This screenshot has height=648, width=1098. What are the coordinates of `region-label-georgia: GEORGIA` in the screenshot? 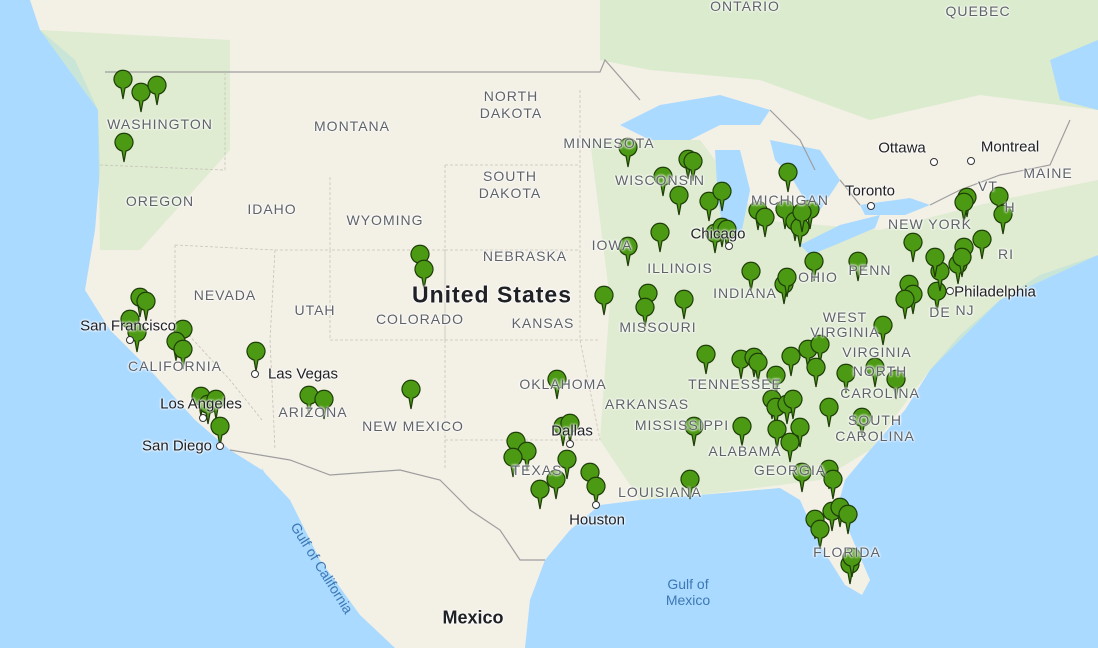 It's located at (790, 470).